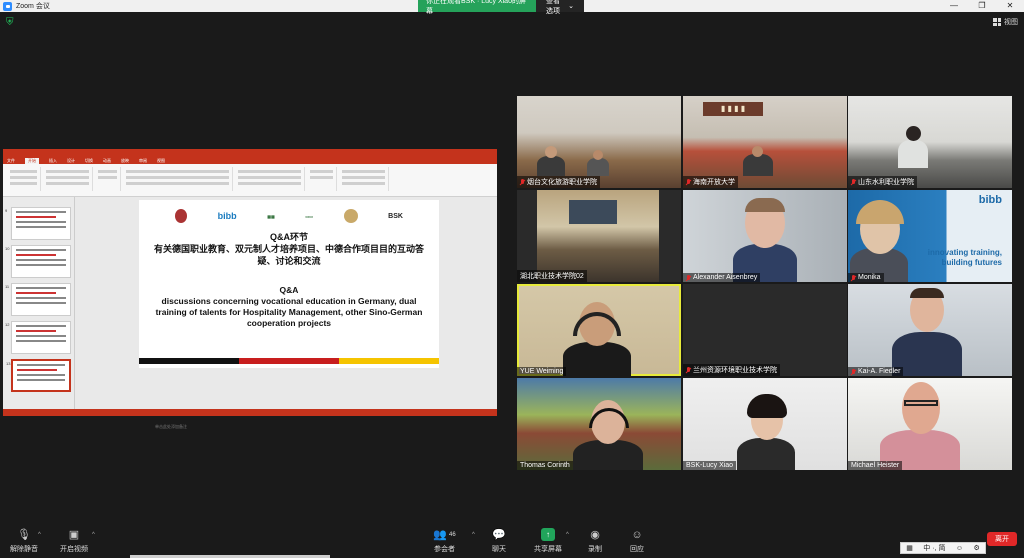 The height and width of the screenshot is (558, 1024). Describe the element at coordinates (593, 212) in the screenshot. I see `room-screen` at that location.